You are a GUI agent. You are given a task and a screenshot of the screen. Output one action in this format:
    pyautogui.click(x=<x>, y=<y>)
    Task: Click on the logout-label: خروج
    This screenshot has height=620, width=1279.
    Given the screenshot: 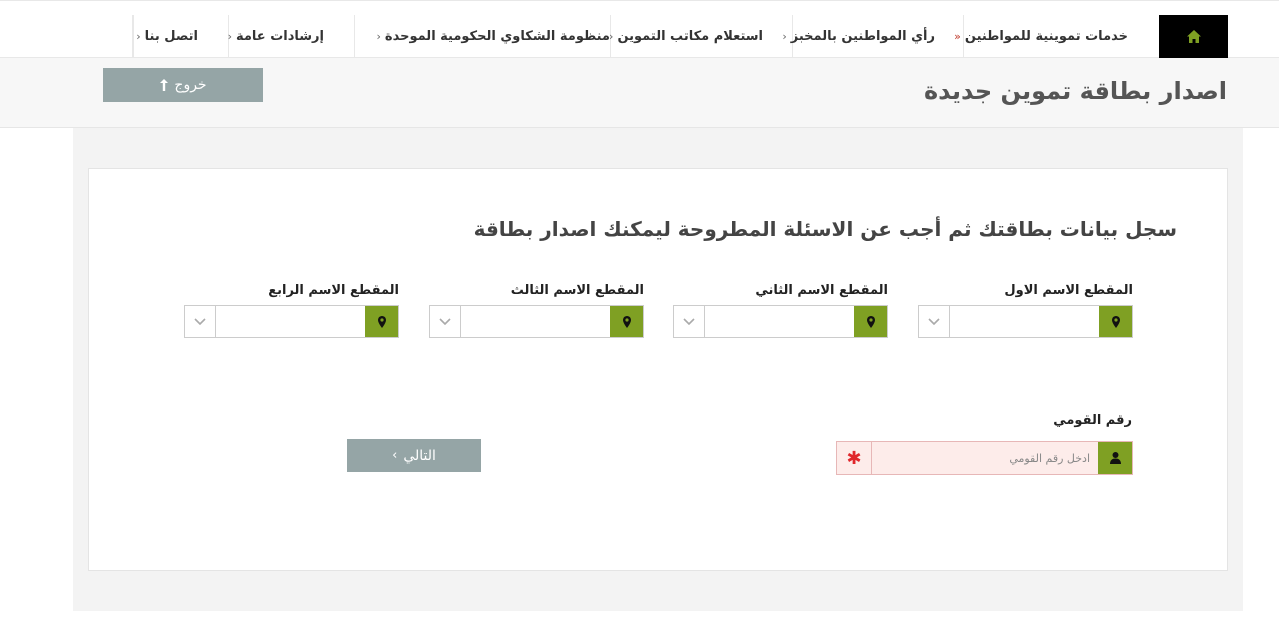 What is the action you would take?
    pyautogui.click(x=190, y=85)
    